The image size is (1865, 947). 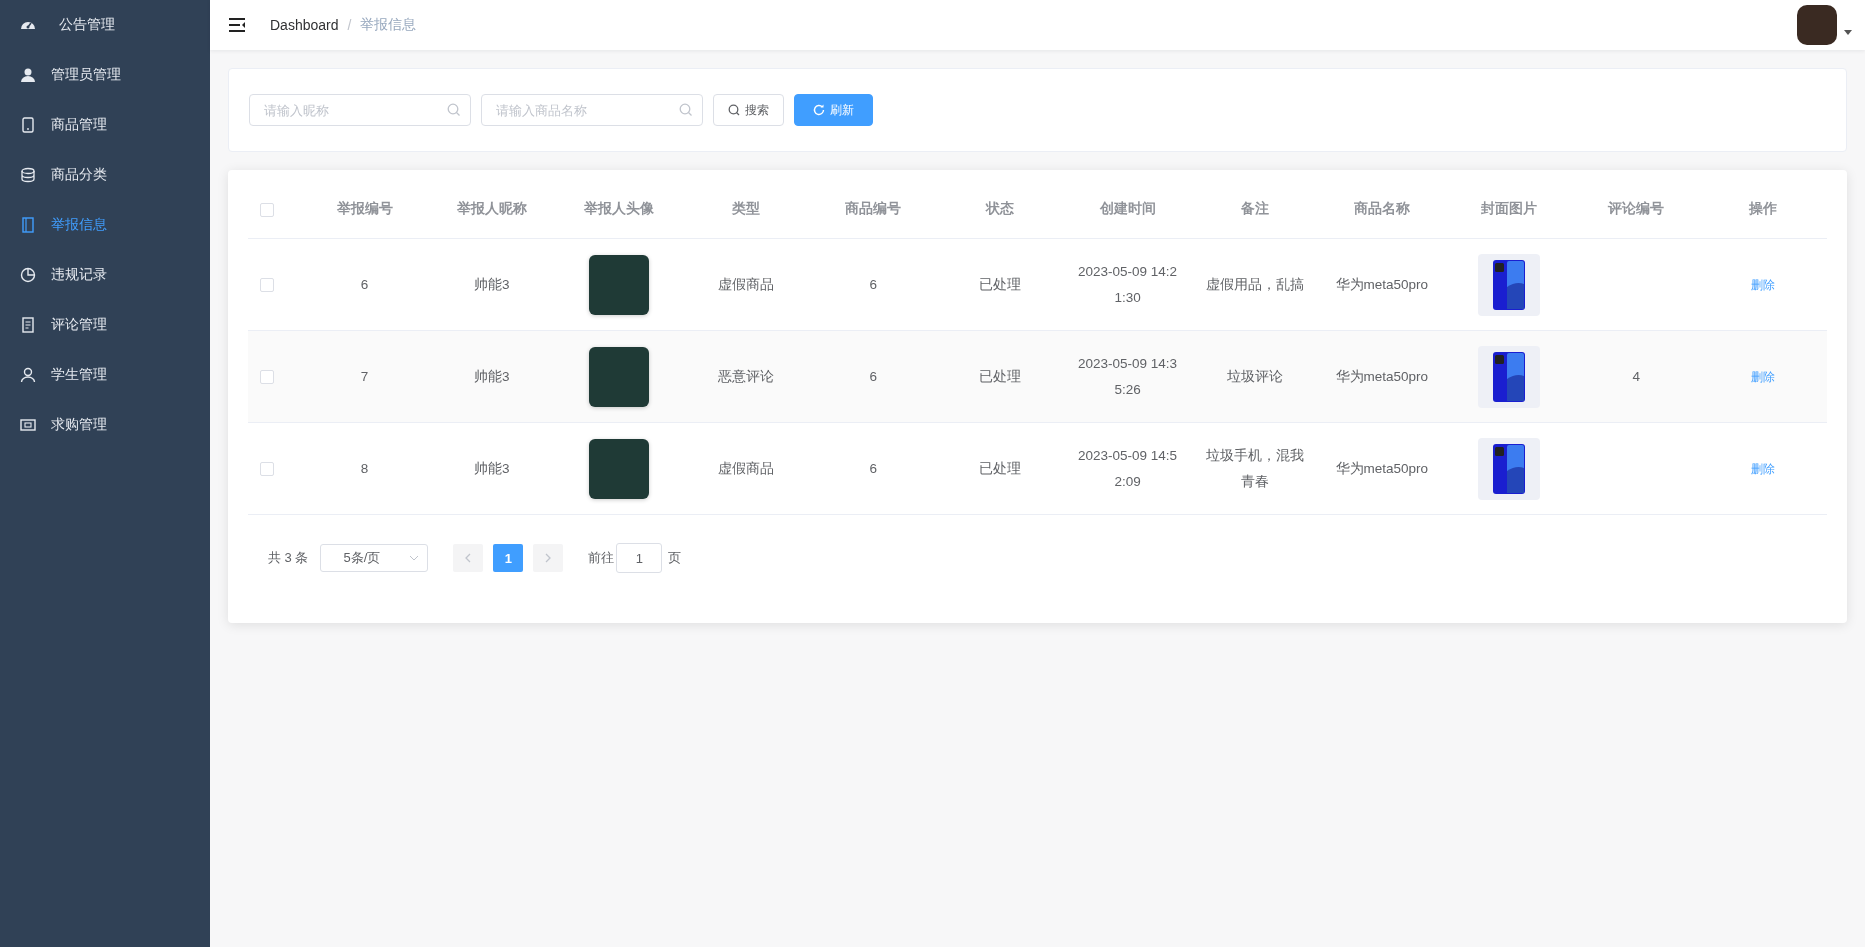 I want to click on user-icon, so click(x=28, y=75).